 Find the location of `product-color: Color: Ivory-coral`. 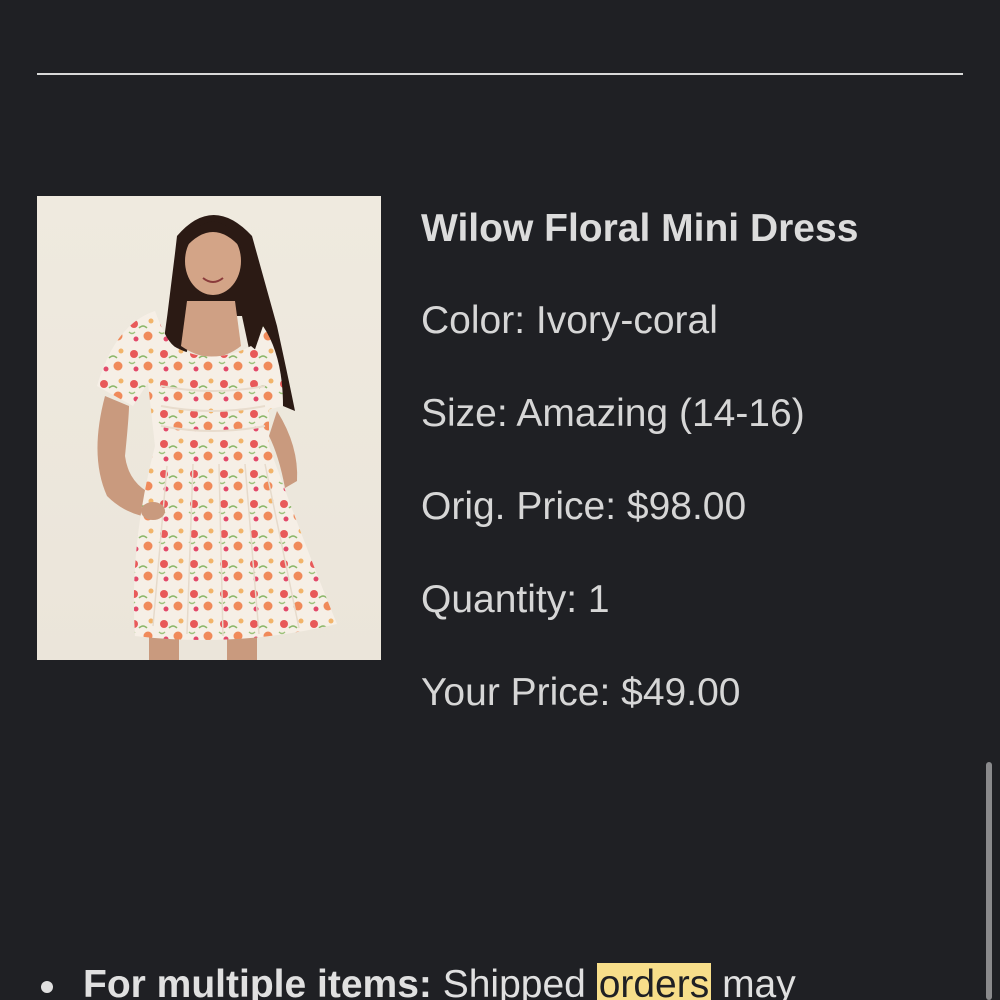

product-color: Color: Ivory-coral is located at coordinates (569, 320).